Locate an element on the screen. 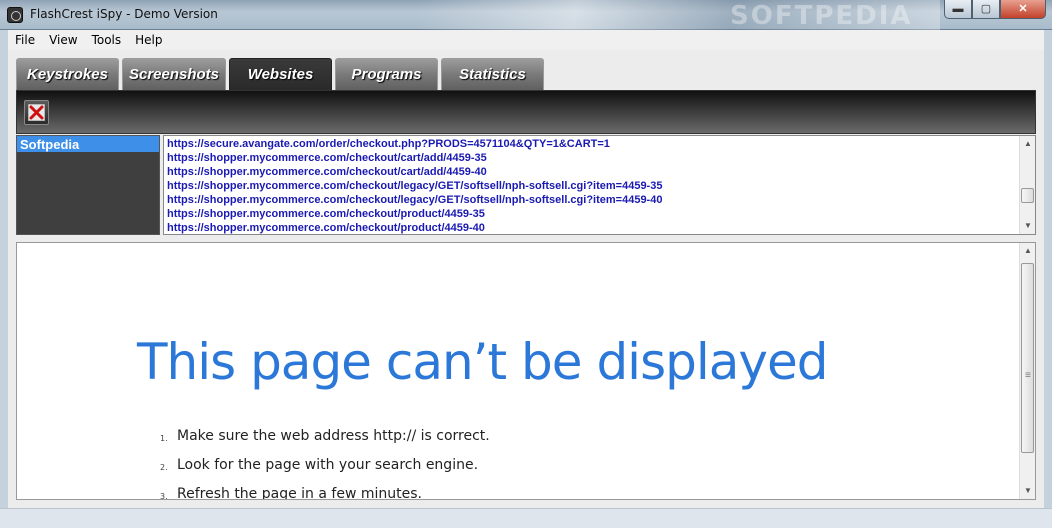  window-frame-right is located at coordinates (1048, 279).